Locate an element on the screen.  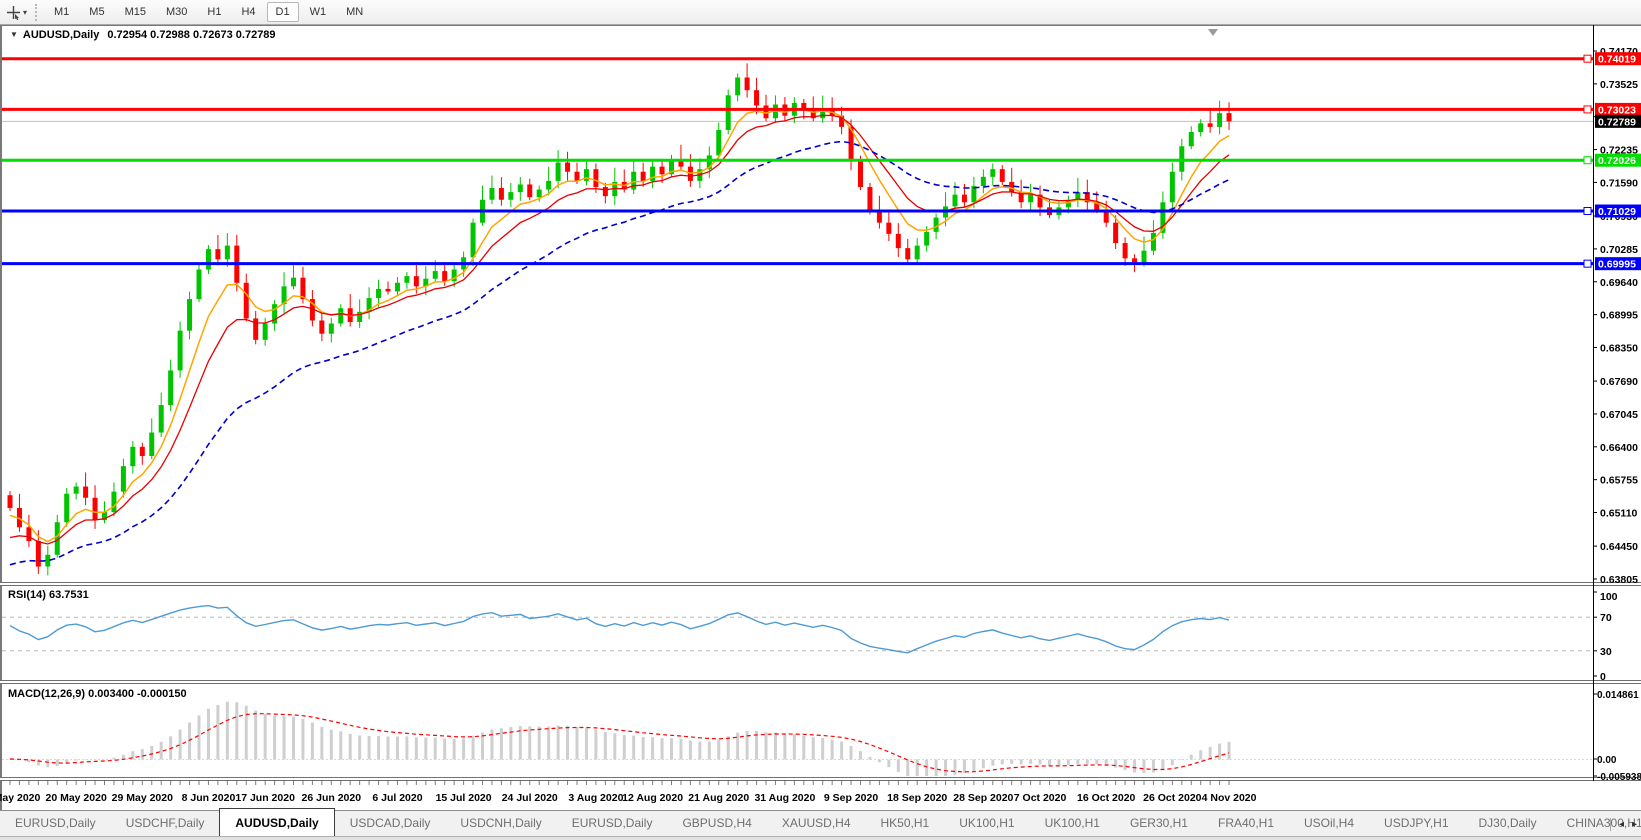
crosshair-icon is located at coordinates (13, 12).